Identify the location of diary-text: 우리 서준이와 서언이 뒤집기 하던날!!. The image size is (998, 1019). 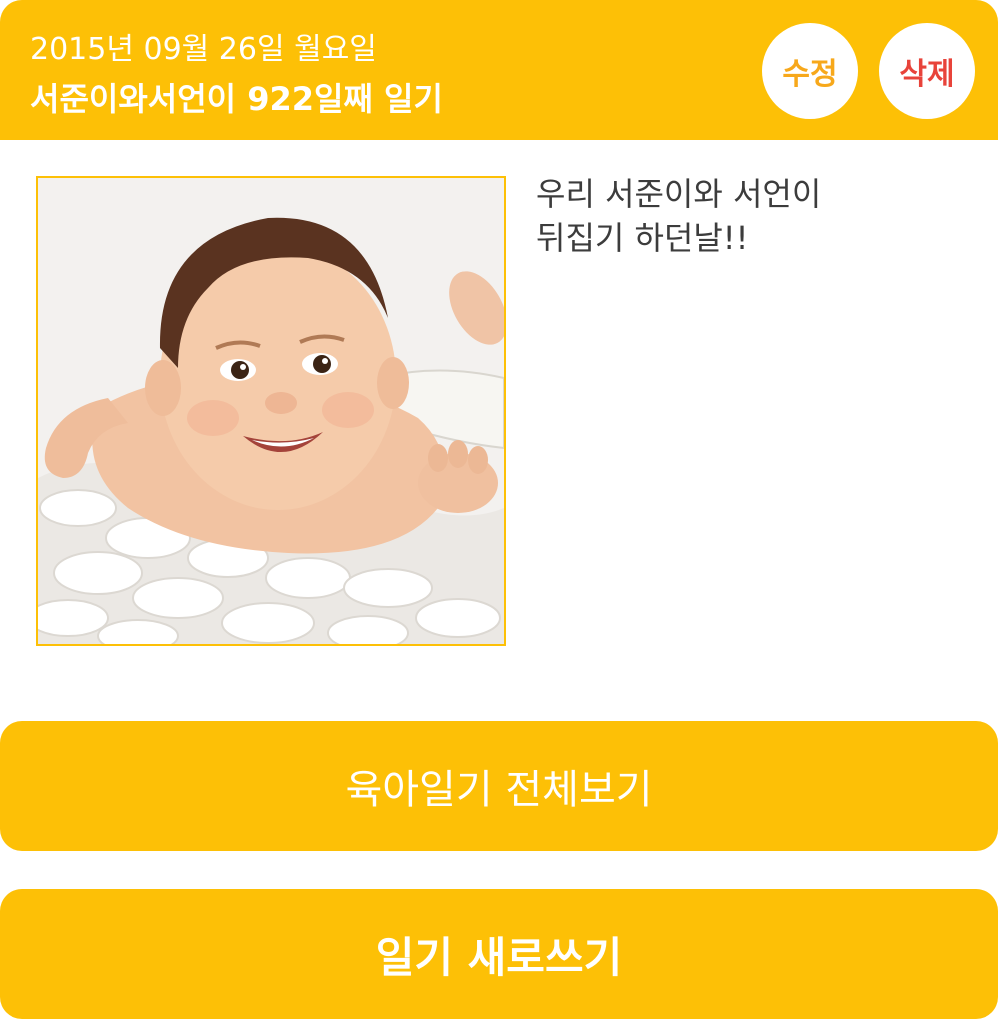
(679, 216).